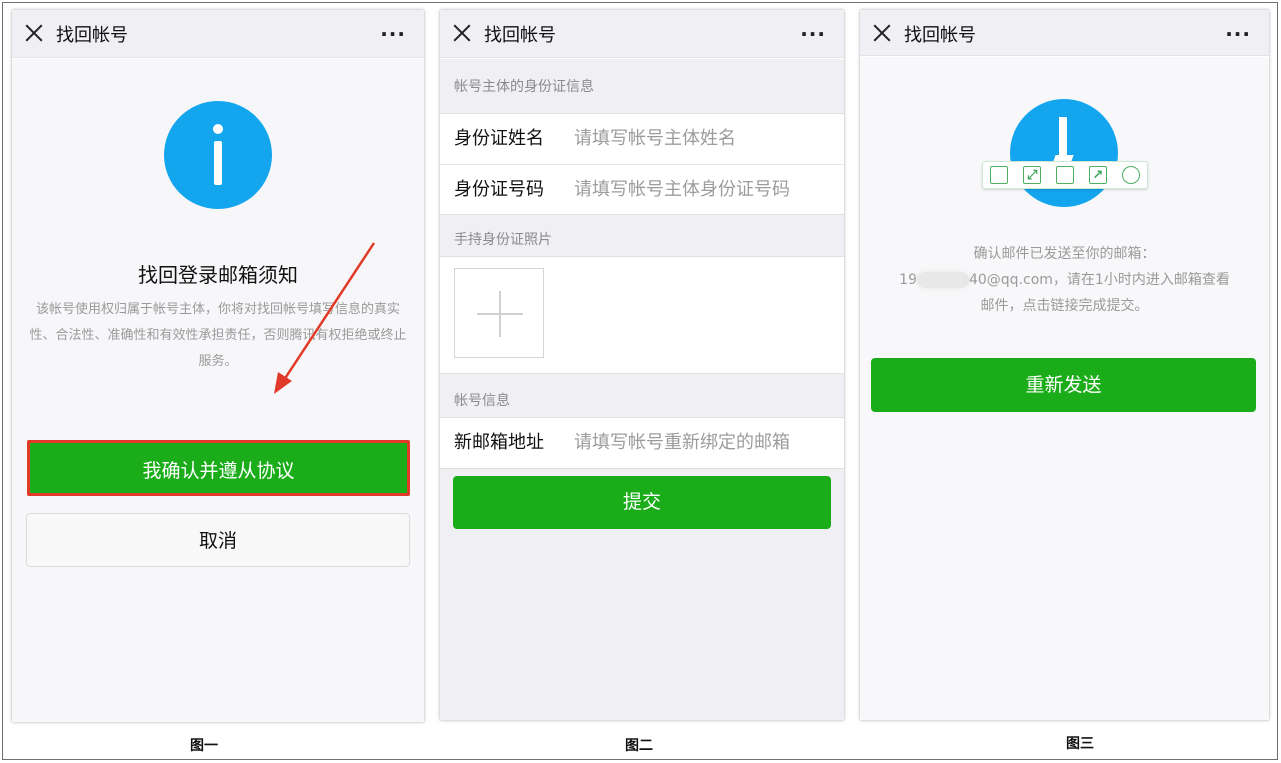 The width and height of the screenshot is (1281, 763). Describe the element at coordinates (482, 401) in the screenshot. I see `section-label-account: 帐号信息` at that location.